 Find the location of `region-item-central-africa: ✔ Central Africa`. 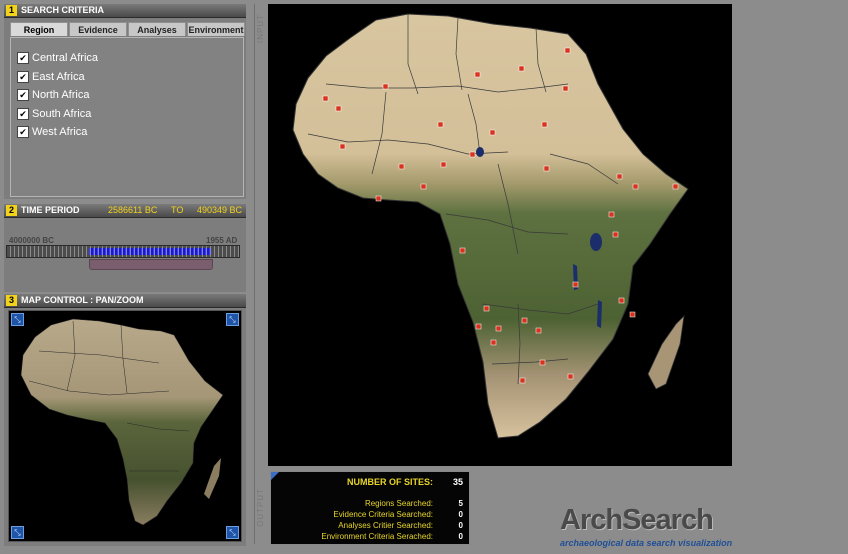

region-item-central-africa: ✔ Central Africa is located at coordinates (57, 58).